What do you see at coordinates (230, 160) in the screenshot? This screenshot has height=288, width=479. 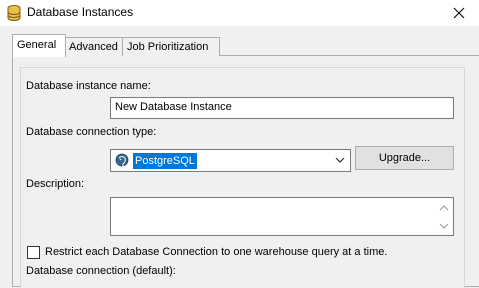 I see `connection-type-select: PostgreSQL` at bounding box center [230, 160].